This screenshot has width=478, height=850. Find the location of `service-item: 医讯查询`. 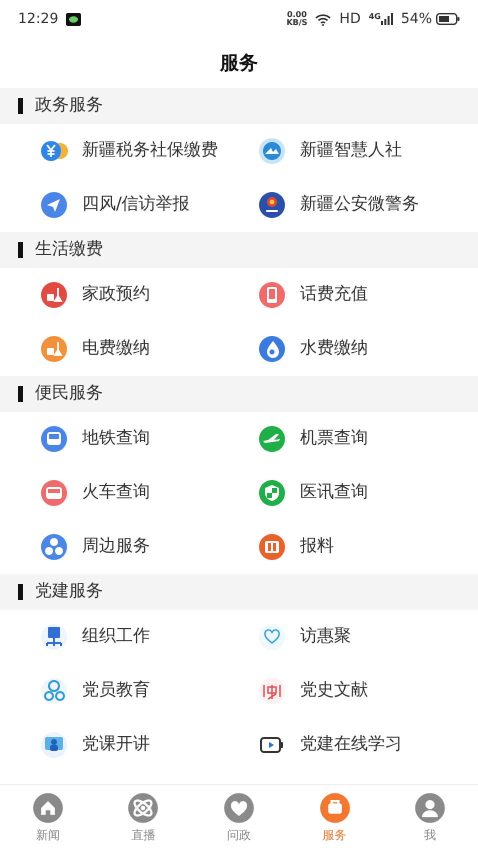

service-item: 医讯查询 is located at coordinates (368, 493).